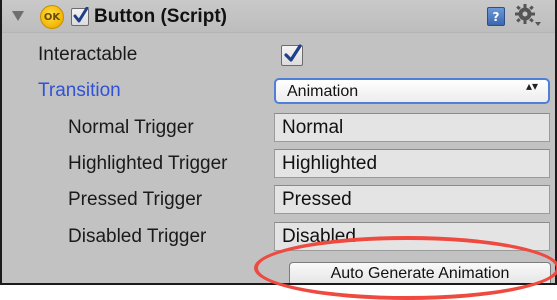 Image resolution: width=557 pixels, height=300 pixels. I want to click on disabled-trigger-label: Disabled Trigger, so click(137, 236).